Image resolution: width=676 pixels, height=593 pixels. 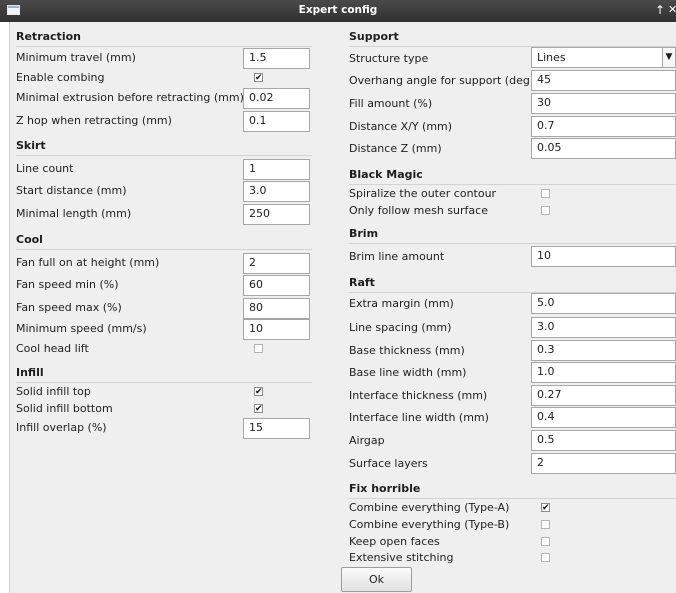 What do you see at coordinates (603, 372) in the screenshot?
I see `base-line-width-input: 1.0` at bounding box center [603, 372].